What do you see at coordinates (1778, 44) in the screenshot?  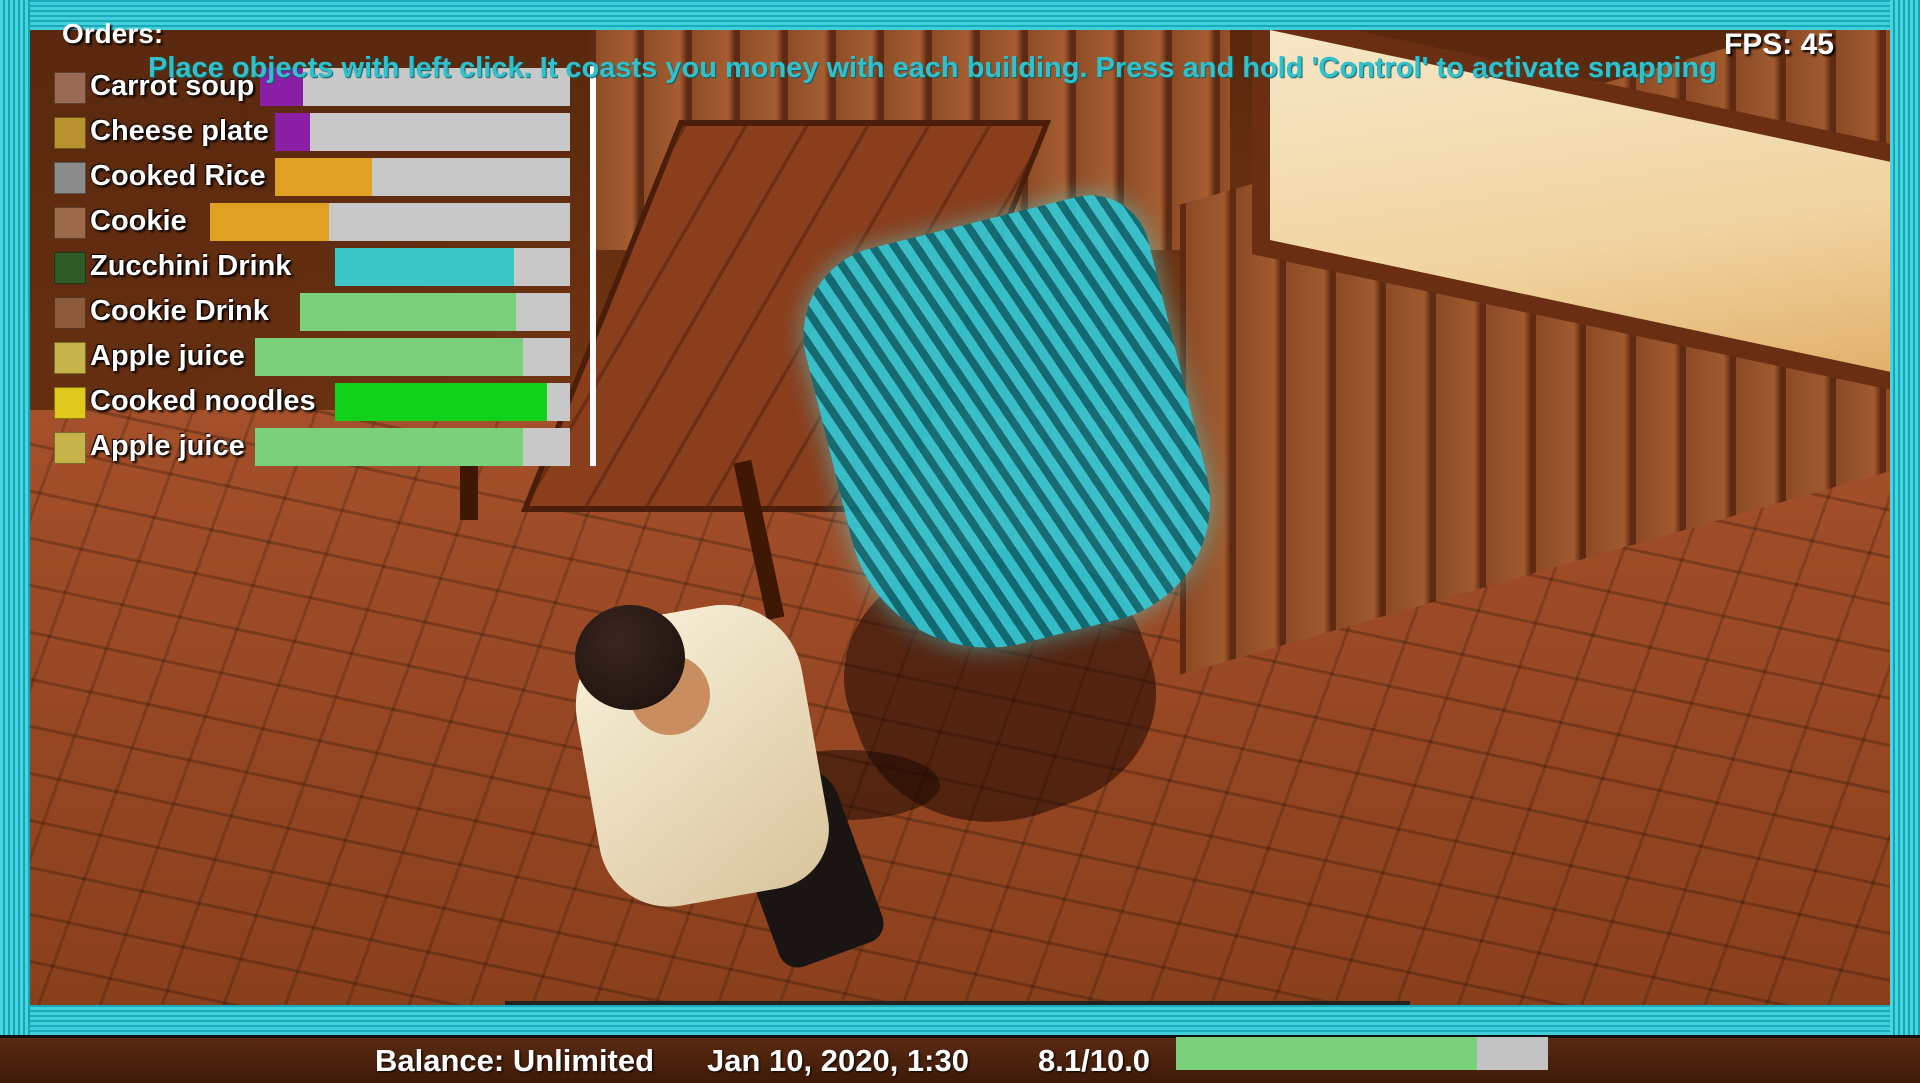 I see `fps-counter: FPS: 45` at bounding box center [1778, 44].